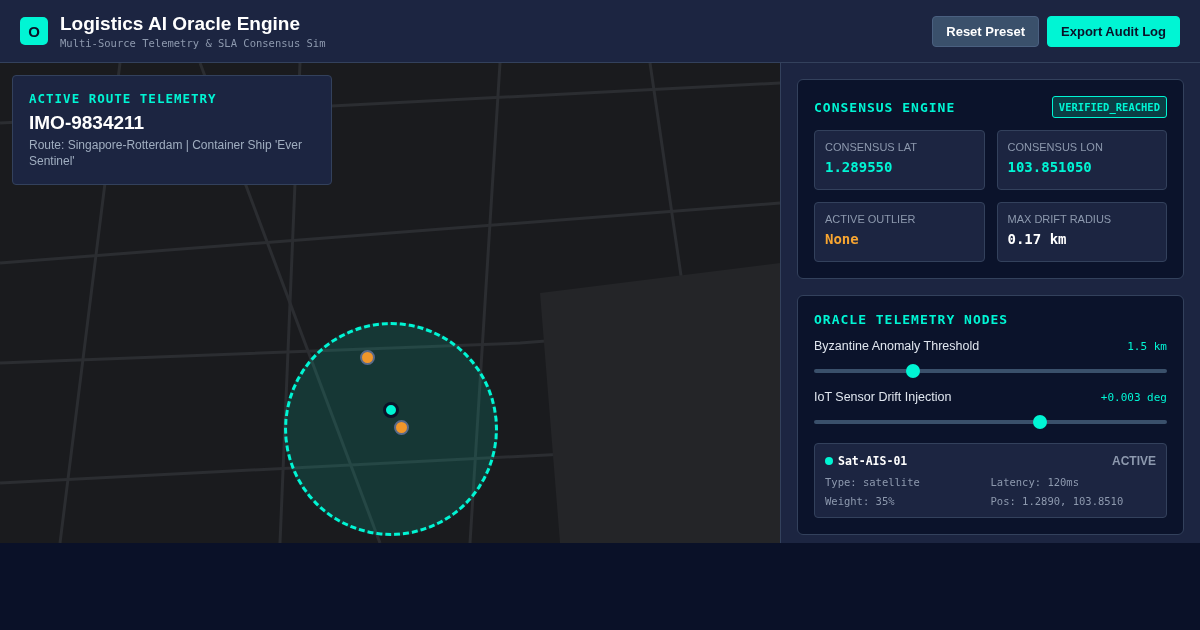 The height and width of the screenshot is (630, 1200). Describe the element at coordinates (1055, 147) in the screenshot. I see `metric-label: CONSENSUS LON` at that location.